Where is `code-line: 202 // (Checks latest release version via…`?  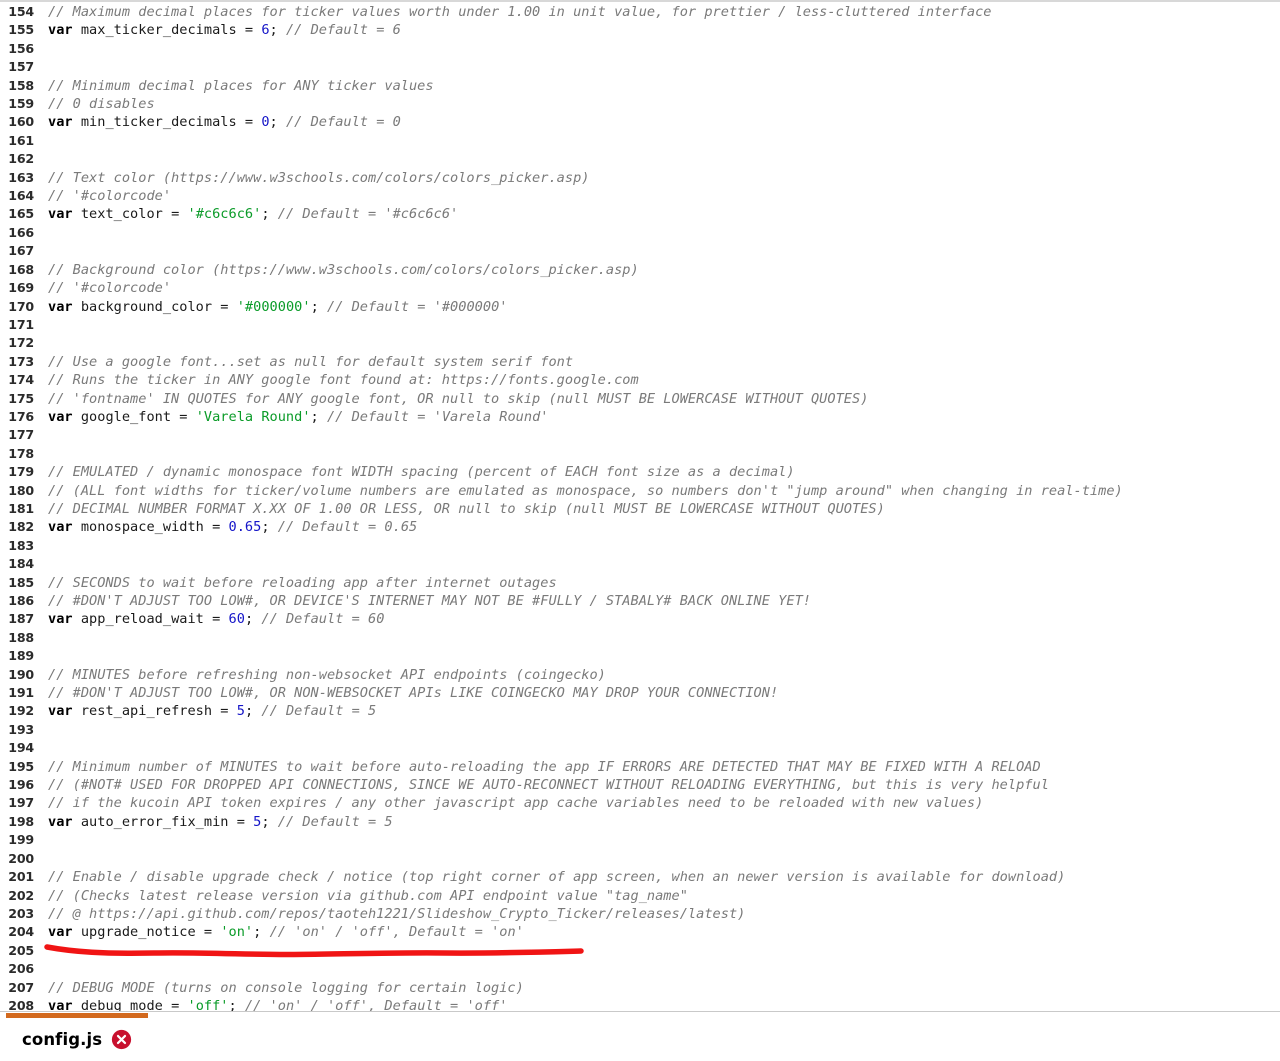 code-line: 202 // (Checks latest release version via… is located at coordinates (640, 896).